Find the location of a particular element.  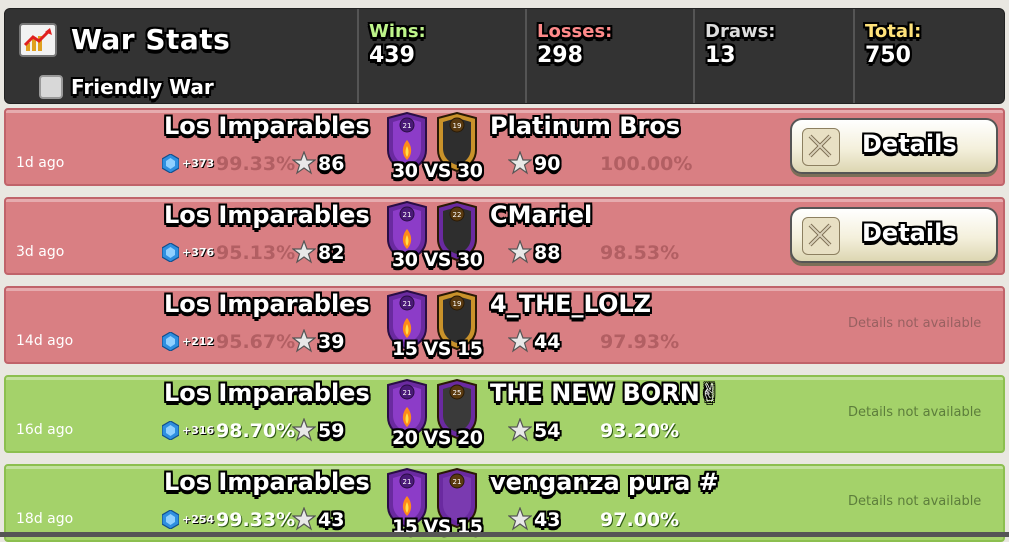

bottom-divider is located at coordinates (504, 534).